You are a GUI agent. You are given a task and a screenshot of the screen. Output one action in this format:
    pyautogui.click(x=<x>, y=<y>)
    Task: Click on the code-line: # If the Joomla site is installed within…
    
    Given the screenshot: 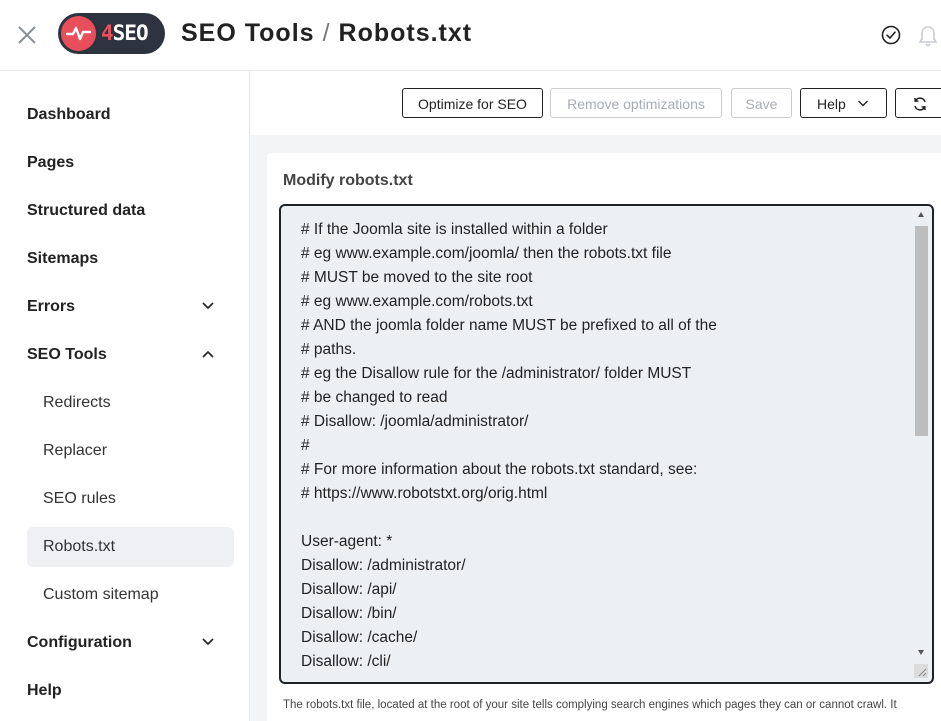 What is the action you would take?
    pyautogui.click(x=454, y=229)
    